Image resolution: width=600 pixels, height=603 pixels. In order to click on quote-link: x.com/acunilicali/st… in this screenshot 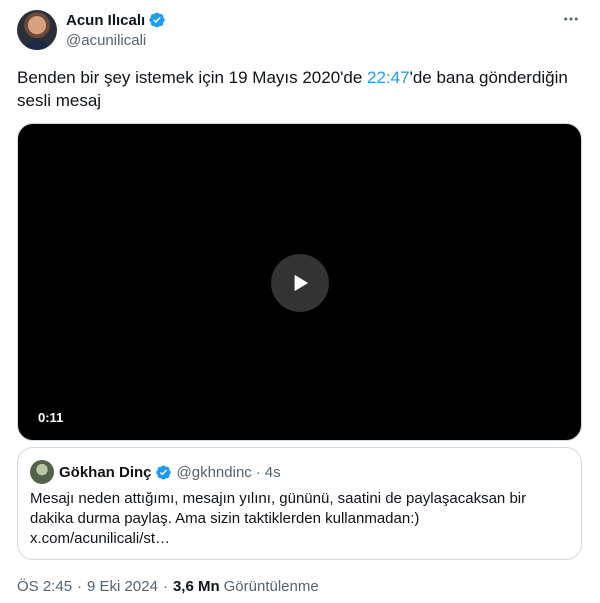, I will do `click(295, 539)`.